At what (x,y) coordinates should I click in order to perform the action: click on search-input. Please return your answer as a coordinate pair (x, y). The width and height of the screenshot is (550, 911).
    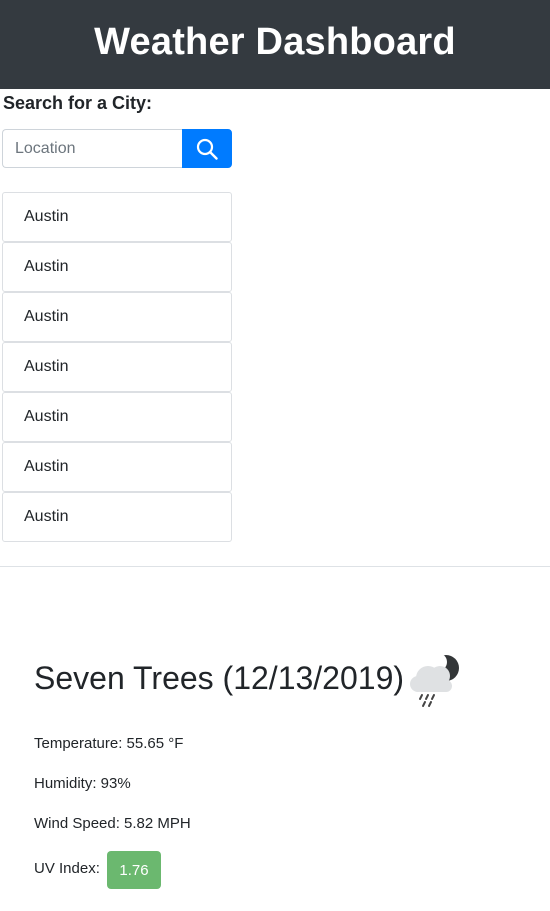
    Looking at the image, I should click on (92, 148).